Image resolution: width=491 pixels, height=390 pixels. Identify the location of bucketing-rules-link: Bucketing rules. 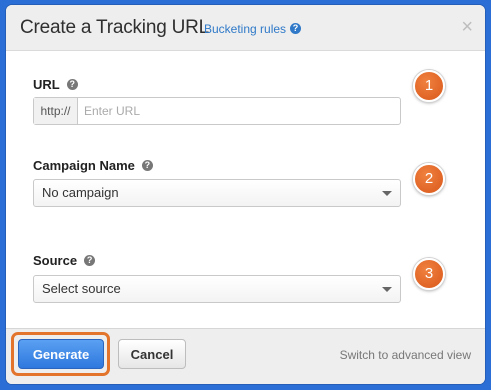
(245, 29).